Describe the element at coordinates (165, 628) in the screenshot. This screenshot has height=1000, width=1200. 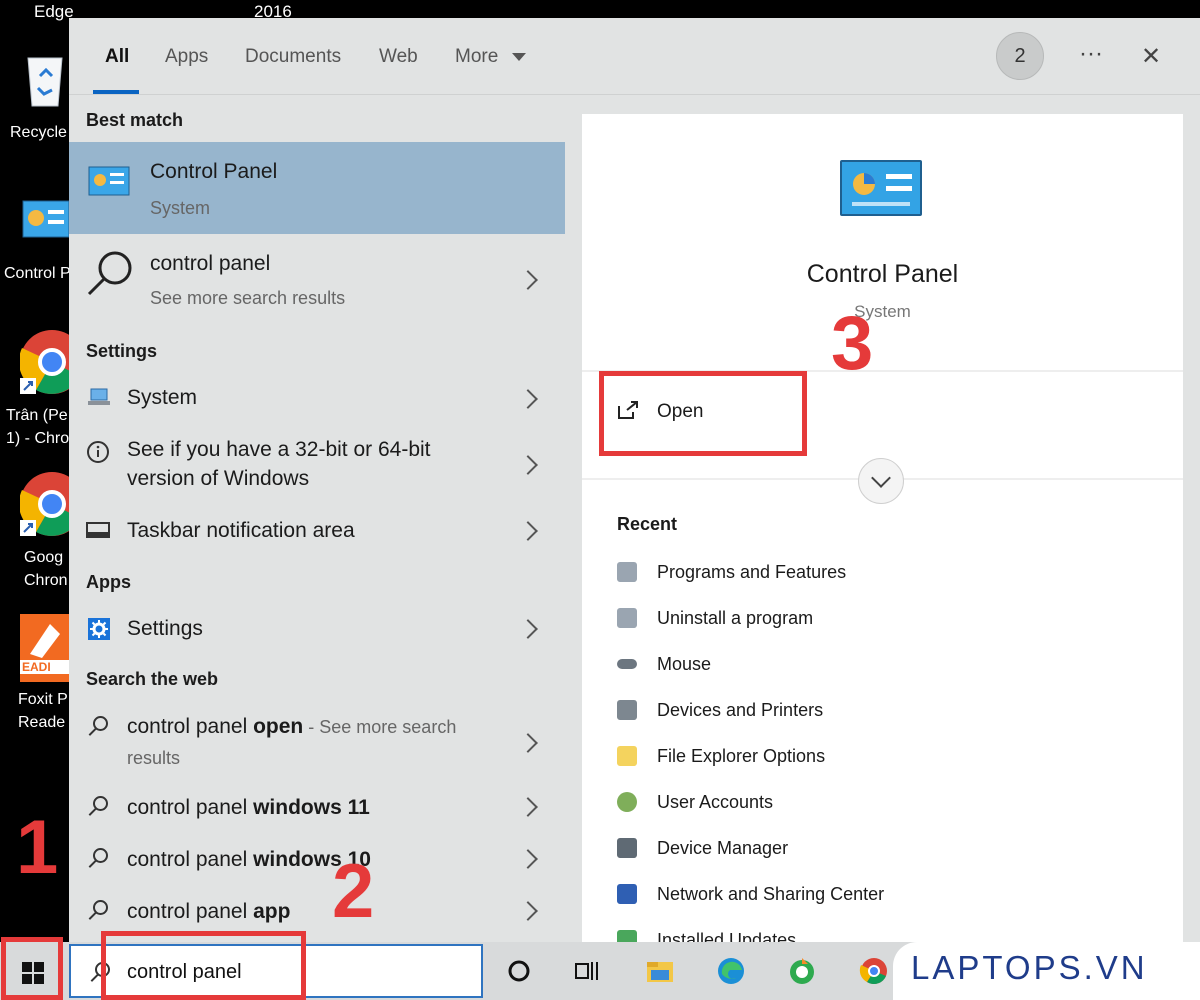
I see `apps-item-label: Settings` at that location.